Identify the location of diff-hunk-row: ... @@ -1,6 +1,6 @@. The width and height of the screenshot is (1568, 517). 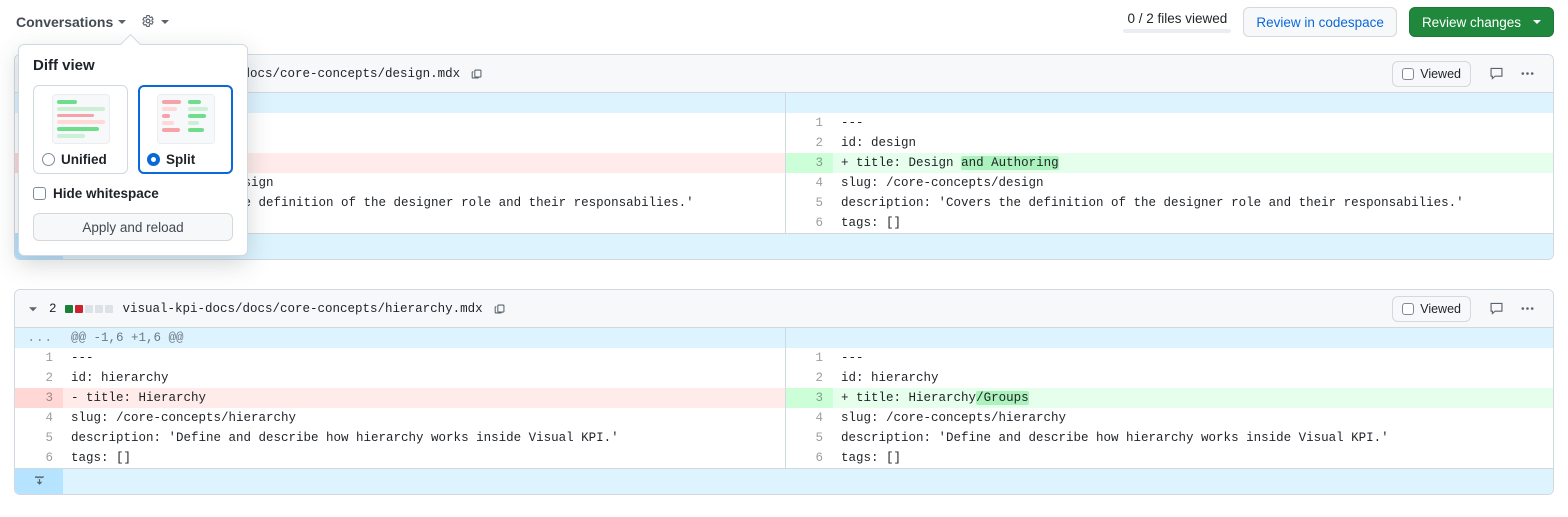
(784, 338).